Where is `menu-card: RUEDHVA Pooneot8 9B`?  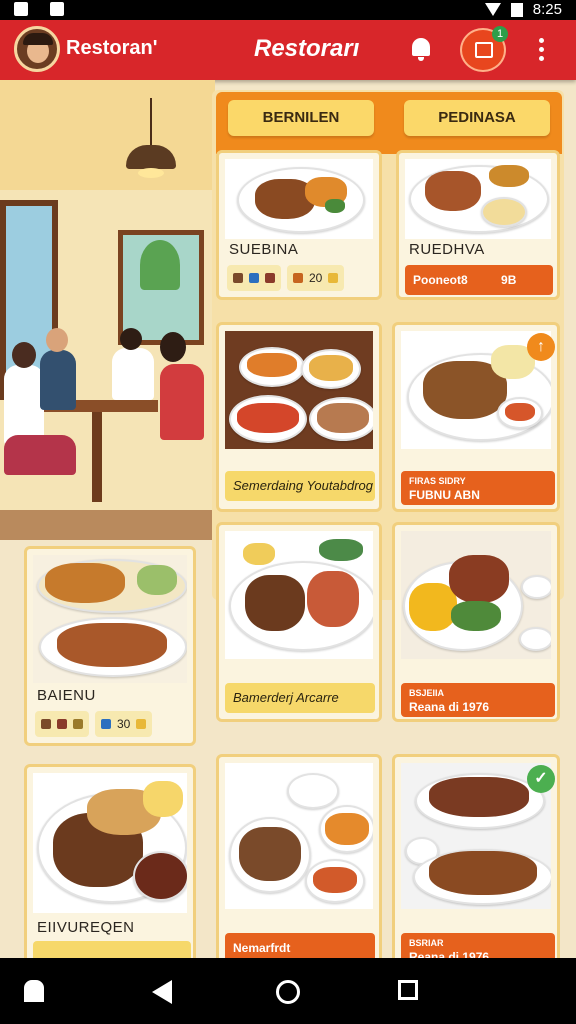 menu-card: RUEDHVA Pooneot8 9B is located at coordinates (478, 225).